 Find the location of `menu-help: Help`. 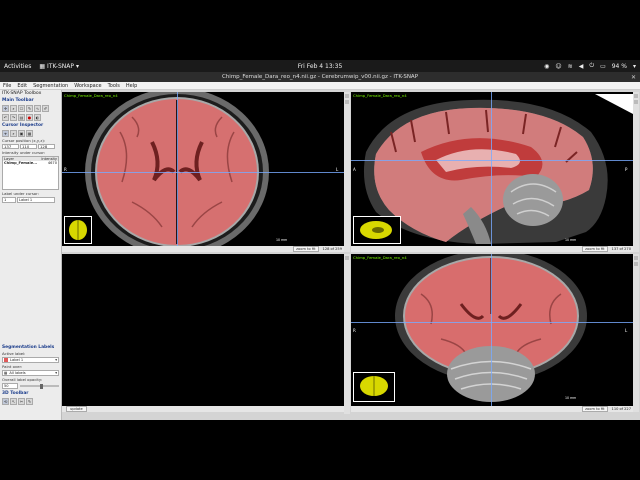

menu-help: Help is located at coordinates (131, 86).